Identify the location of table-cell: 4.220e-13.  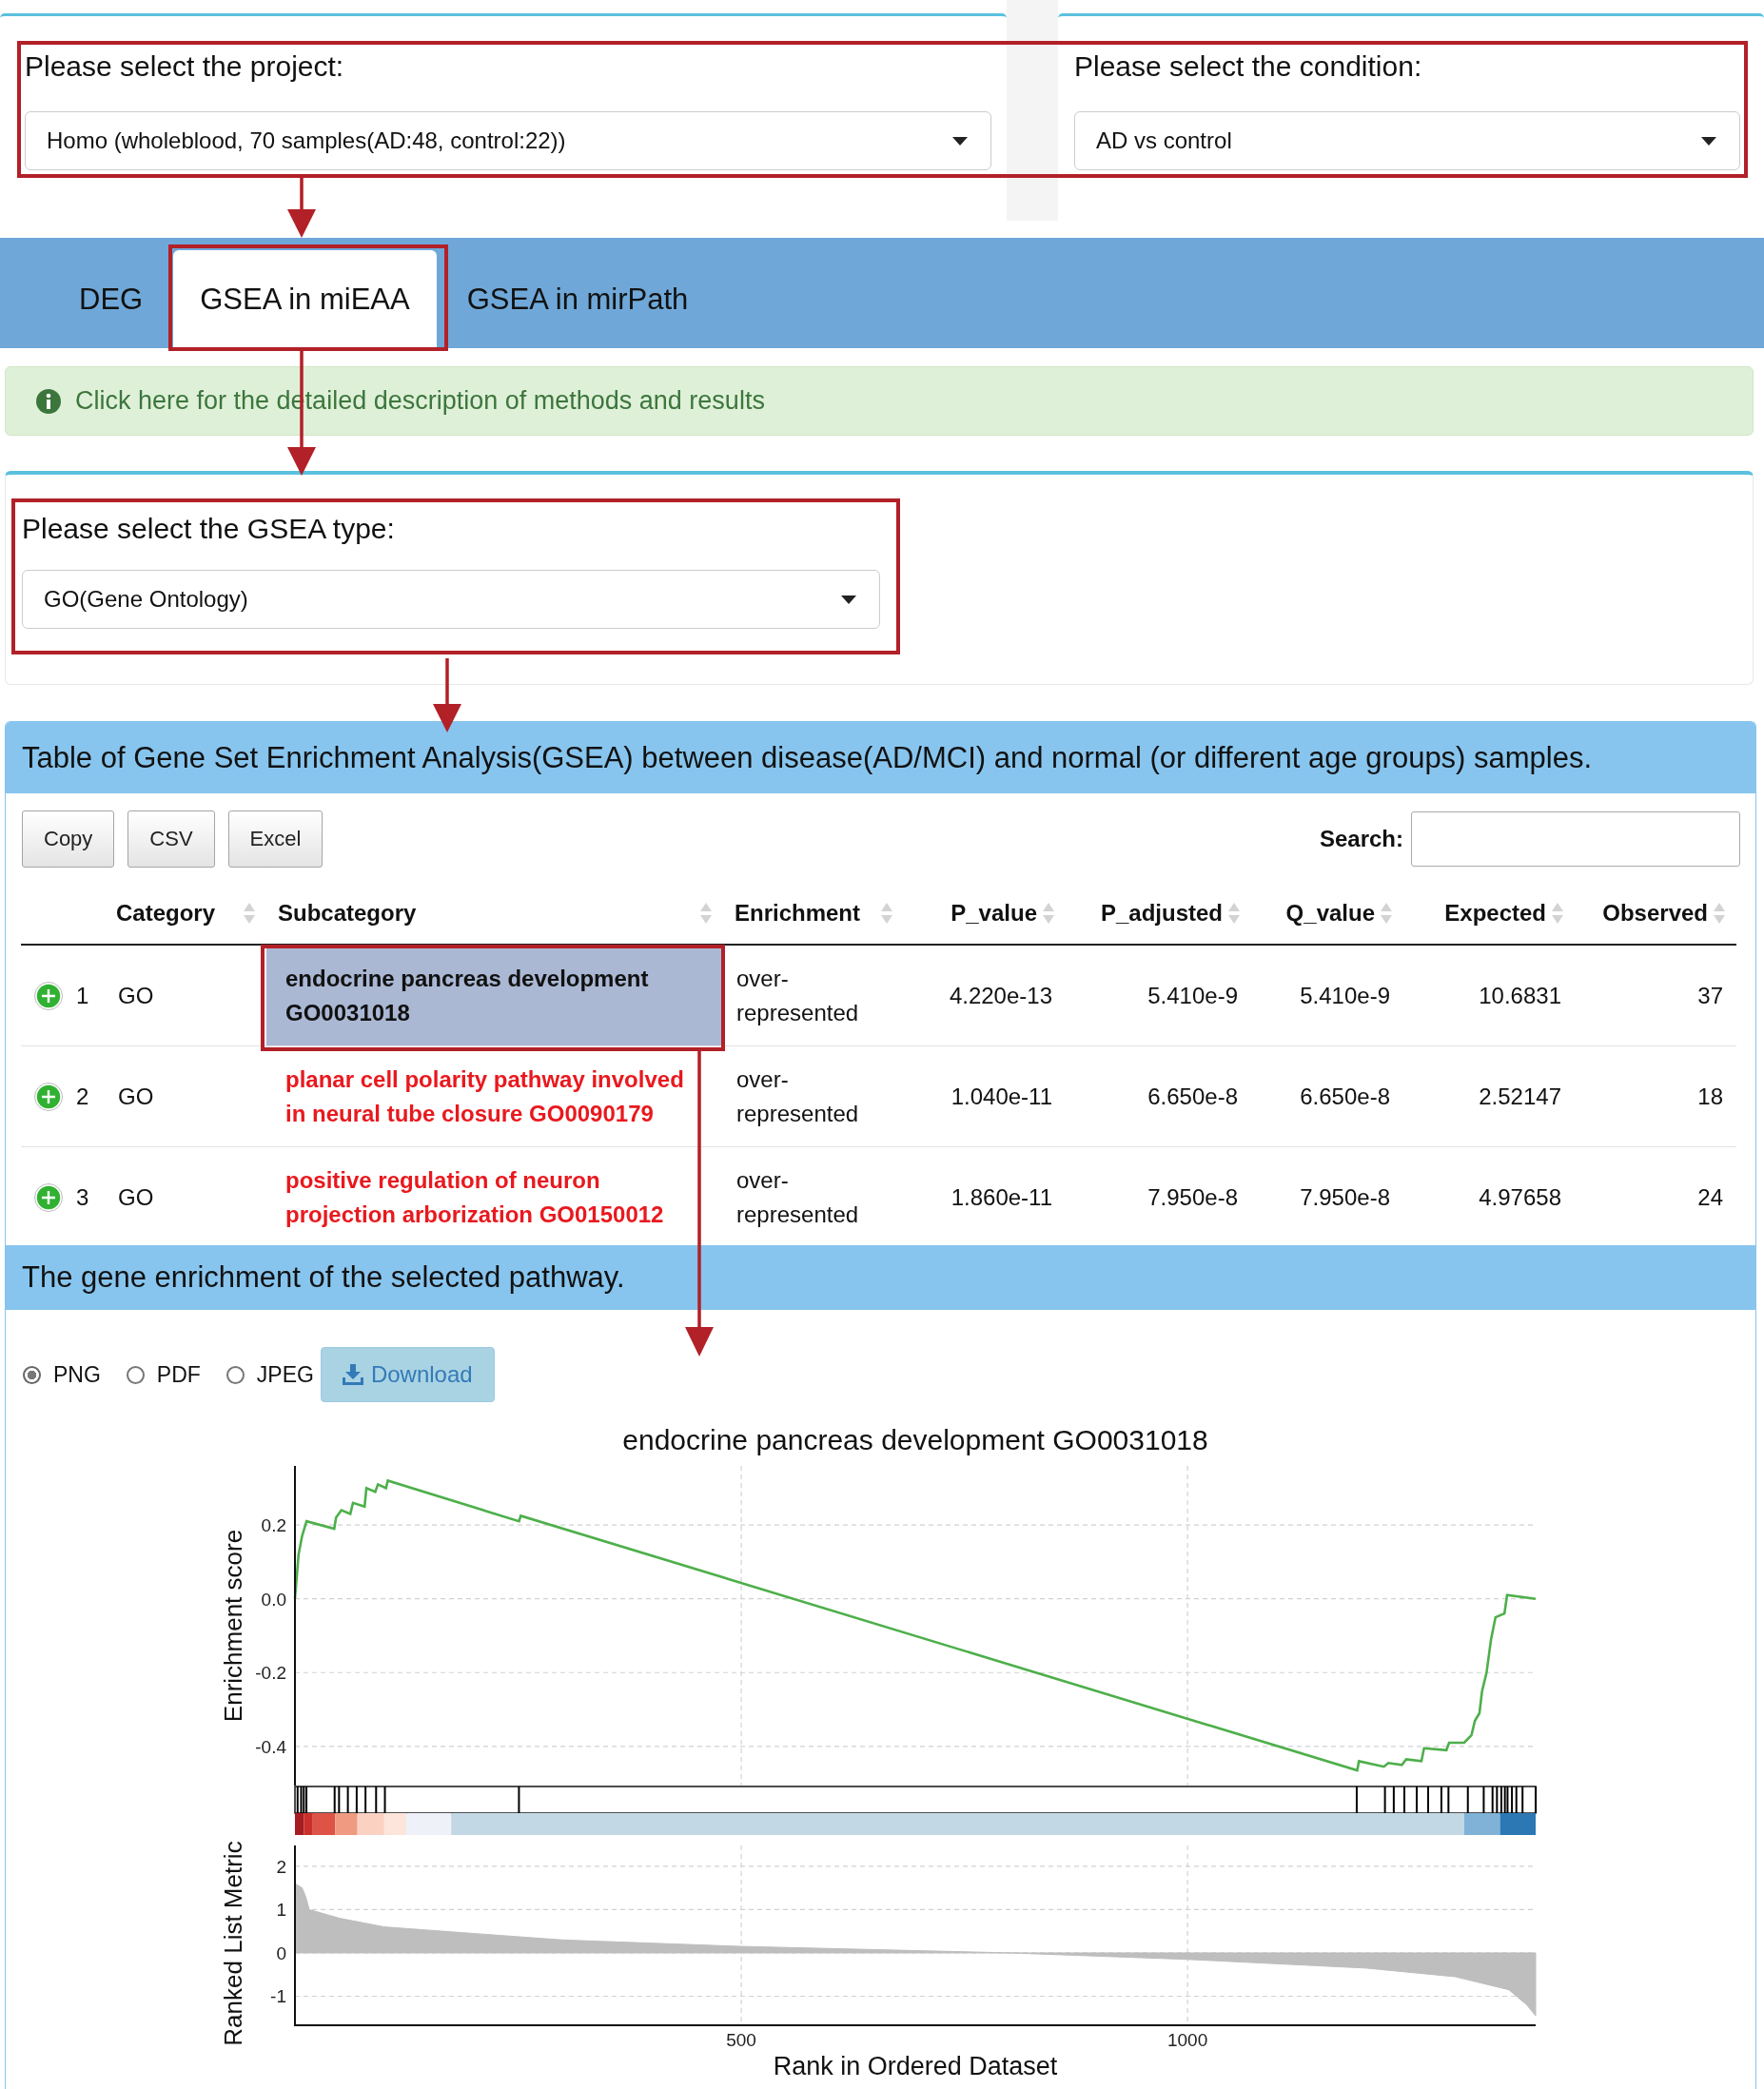
(1001, 995).